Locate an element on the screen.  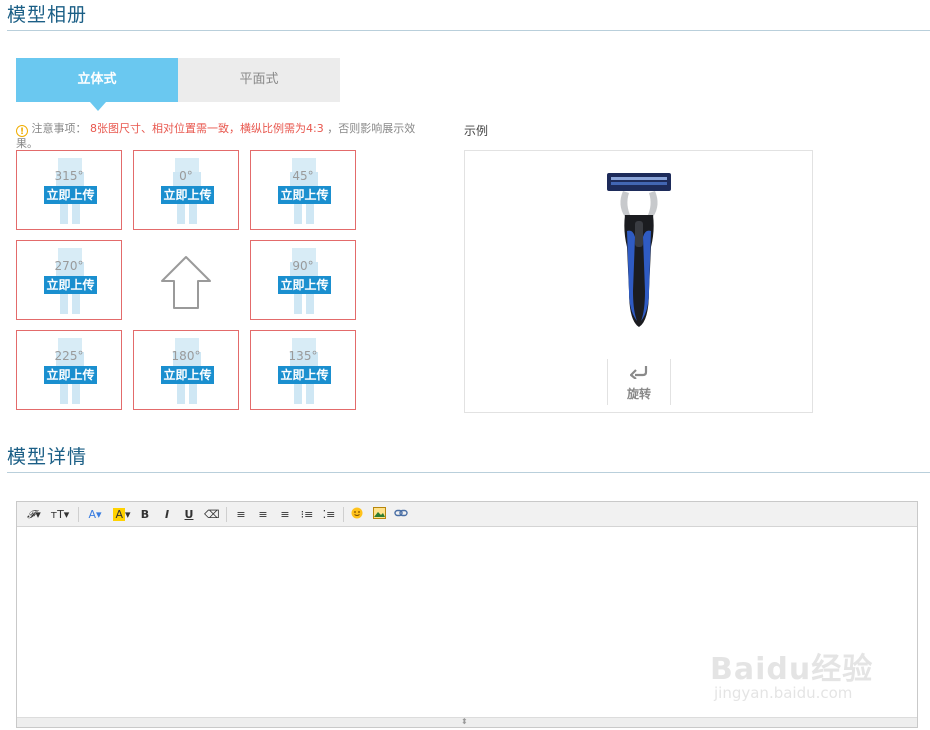
align-center-icon: ≡ is located at coordinates (263, 514).